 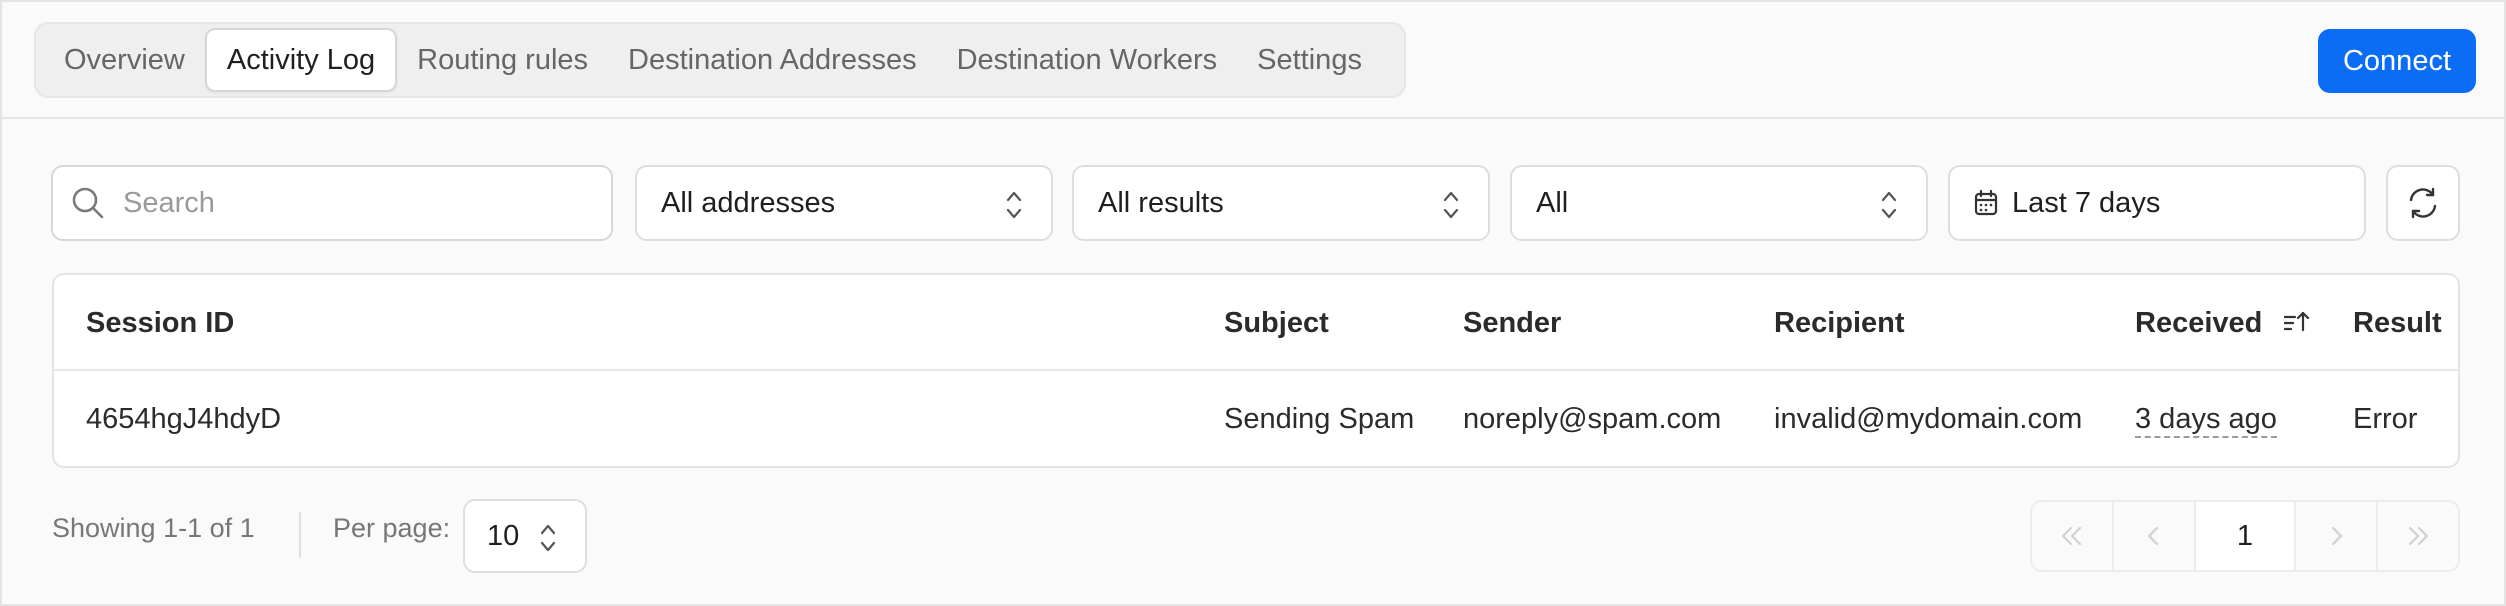 I want to click on double-chevron-right-icon, so click(x=2418, y=536).